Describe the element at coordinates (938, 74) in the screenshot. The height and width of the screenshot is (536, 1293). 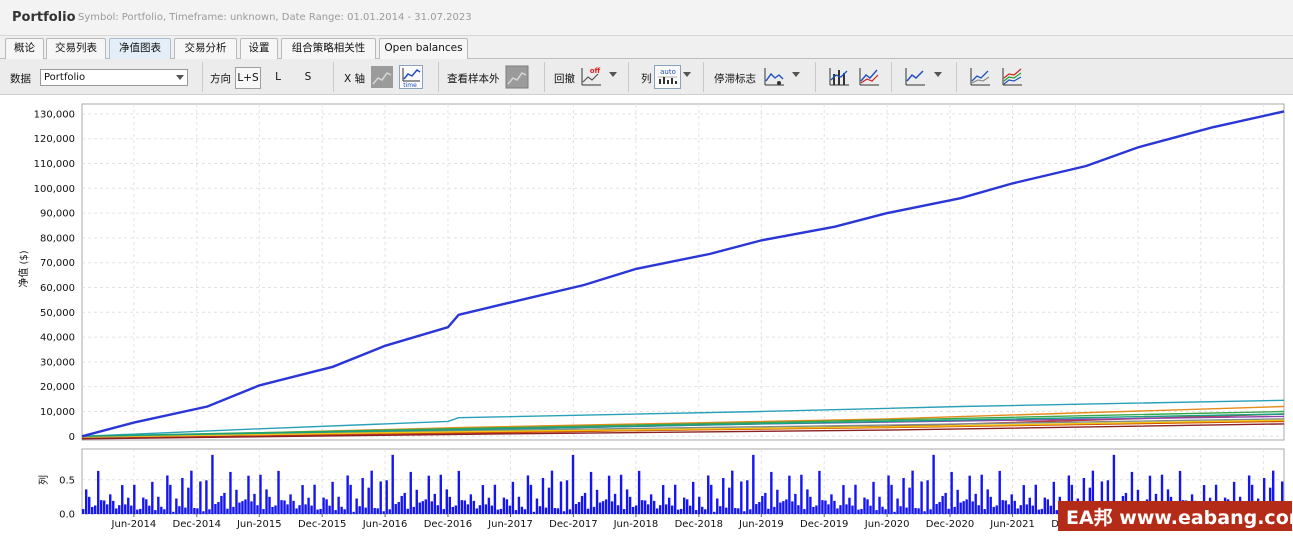
I see `chart-type-dropdown-icon` at that location.